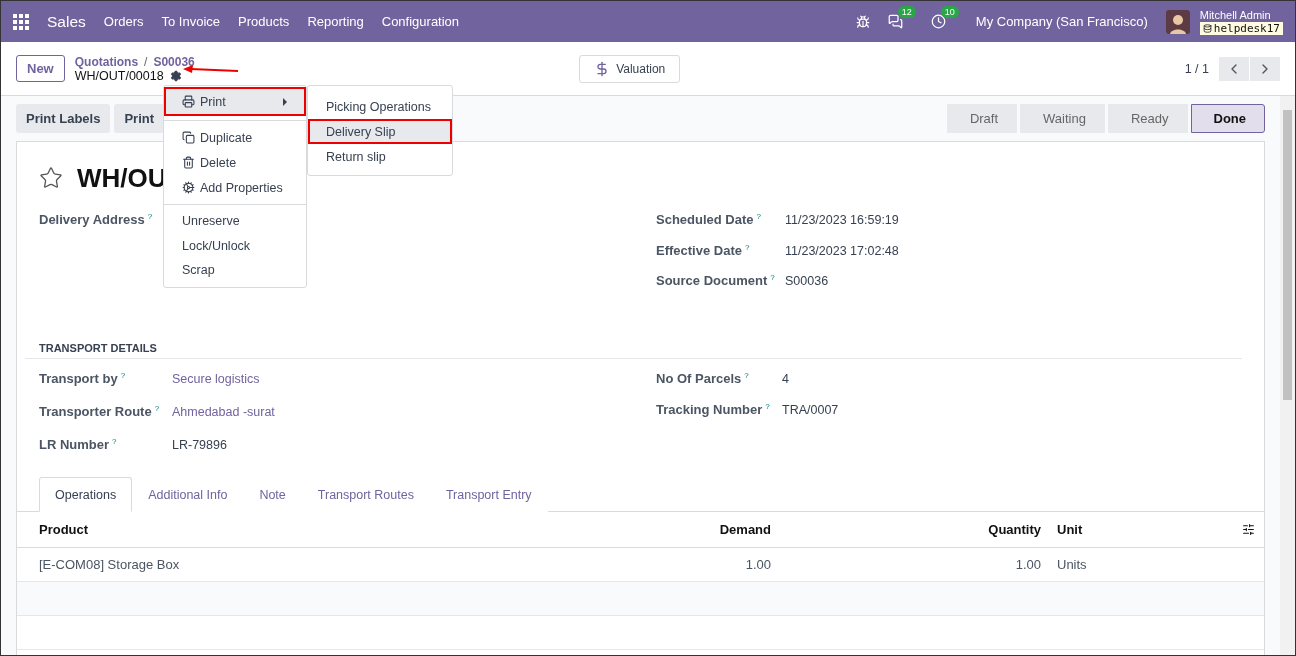  Describe the element at coordinates (598, 530) in the screenshot. I see `column-header: Demand` at that location.